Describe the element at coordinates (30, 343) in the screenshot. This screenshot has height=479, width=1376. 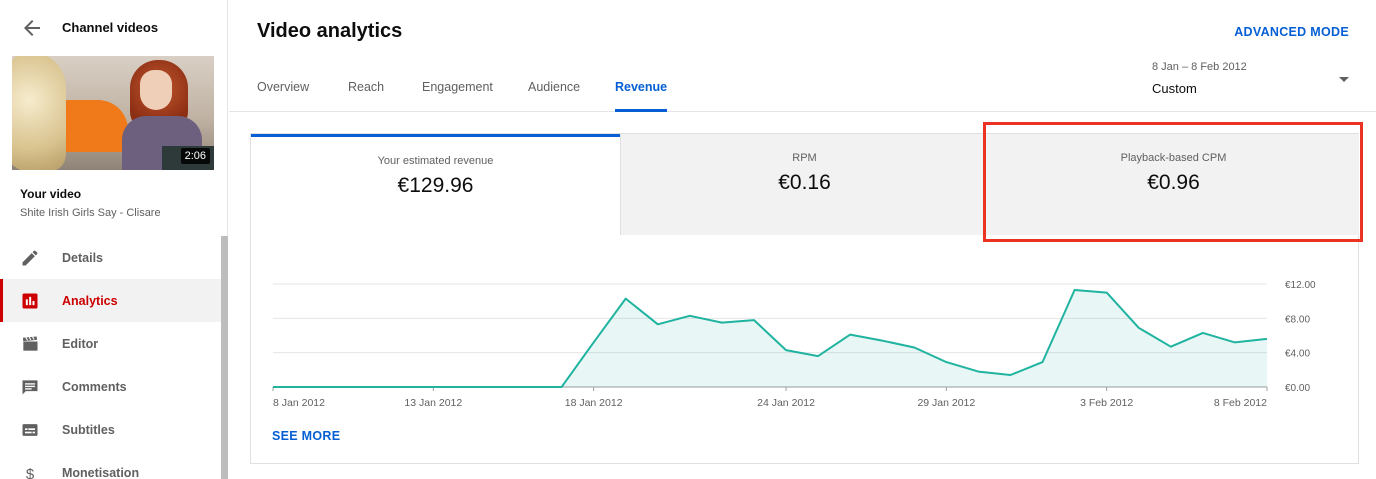
I see `clapperboard-icon` at that location.